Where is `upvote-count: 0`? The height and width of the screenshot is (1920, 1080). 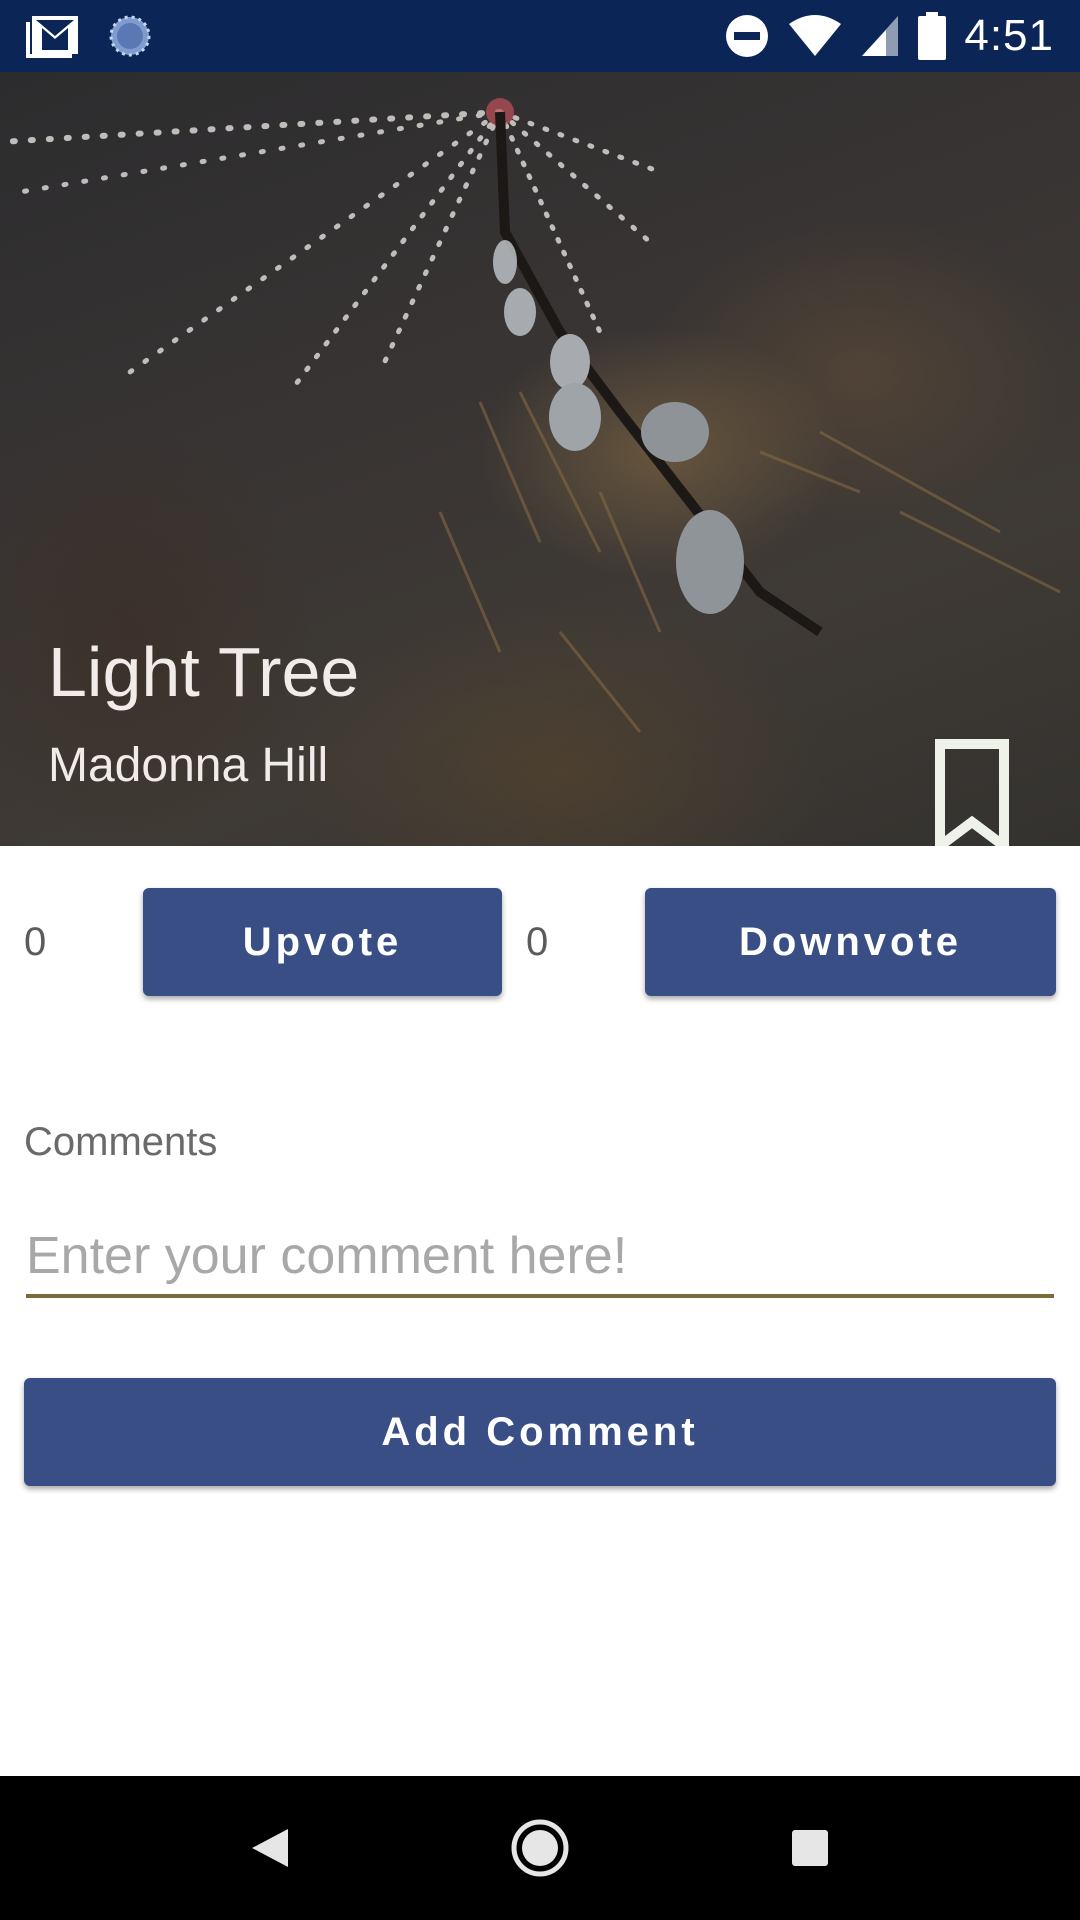 upvote-count: 0 is located at coordinates (35, 942).